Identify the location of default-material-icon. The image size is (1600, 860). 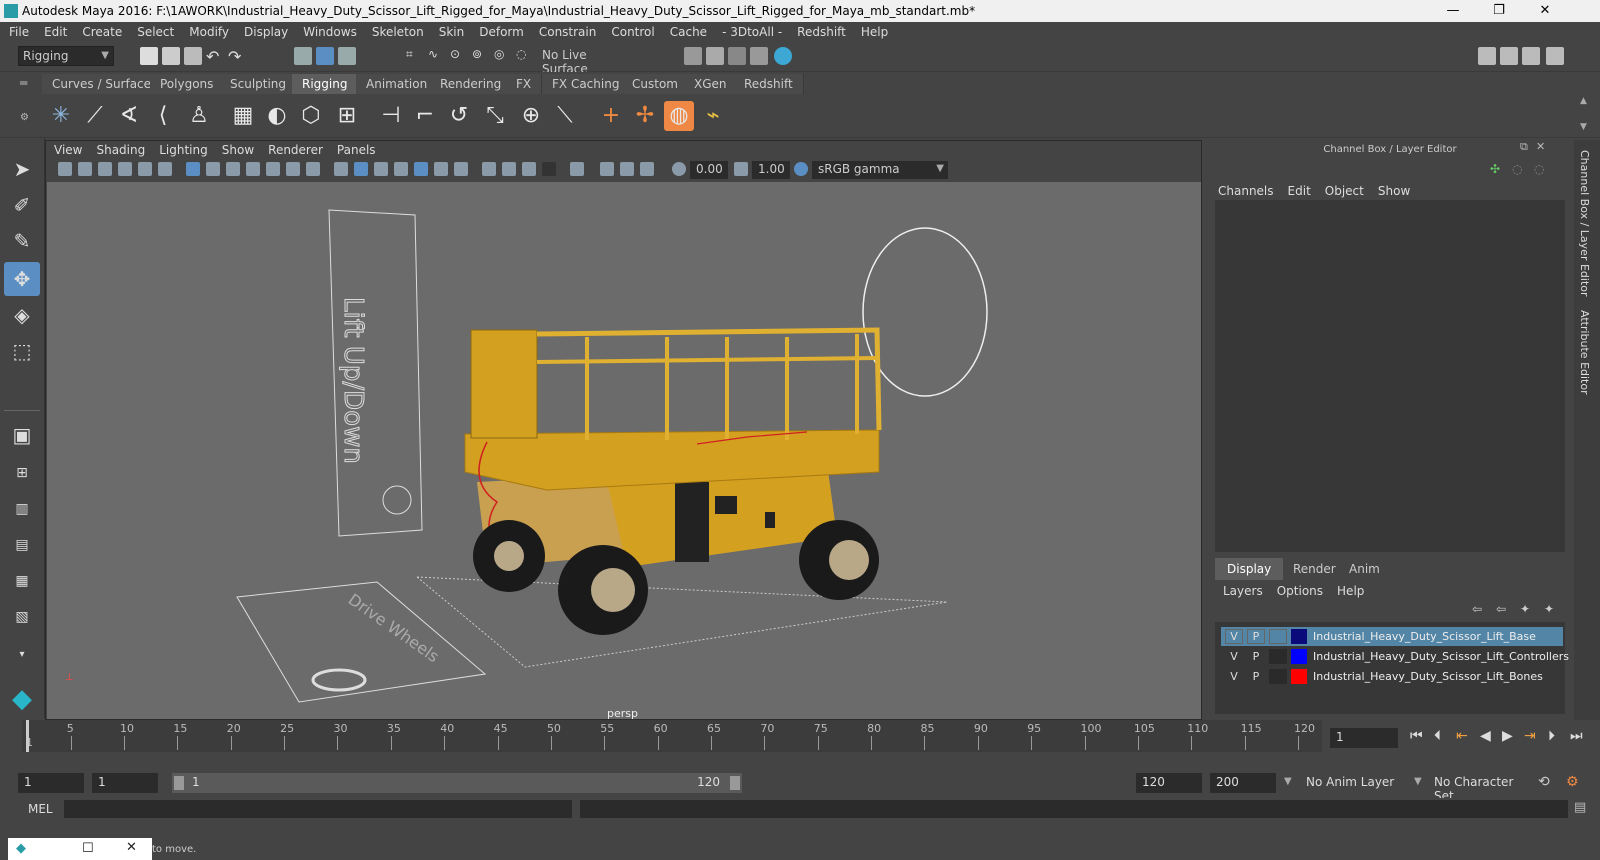
(381, 169).